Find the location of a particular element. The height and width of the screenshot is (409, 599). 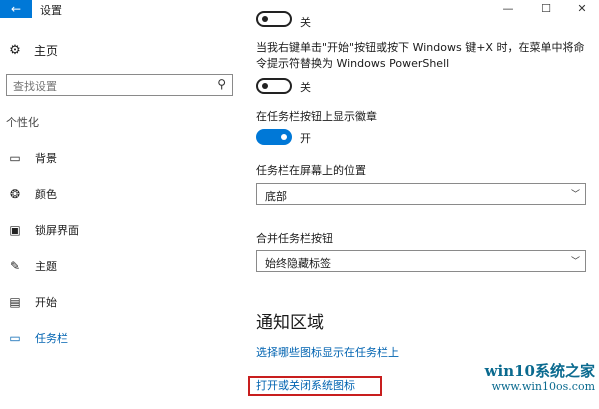

theme-icon: ✎ is located at coordinates (15, 266).